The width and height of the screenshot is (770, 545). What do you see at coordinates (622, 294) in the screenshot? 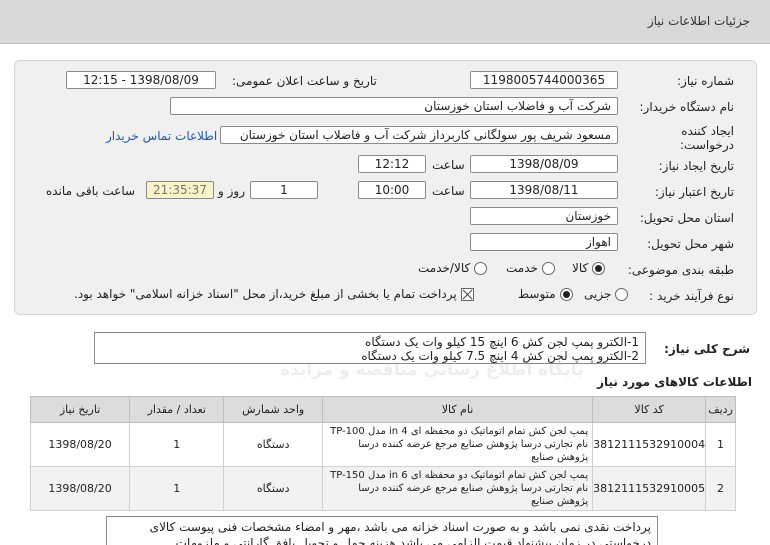
I see `process-minor-radio` at bounding box center [622, 294].